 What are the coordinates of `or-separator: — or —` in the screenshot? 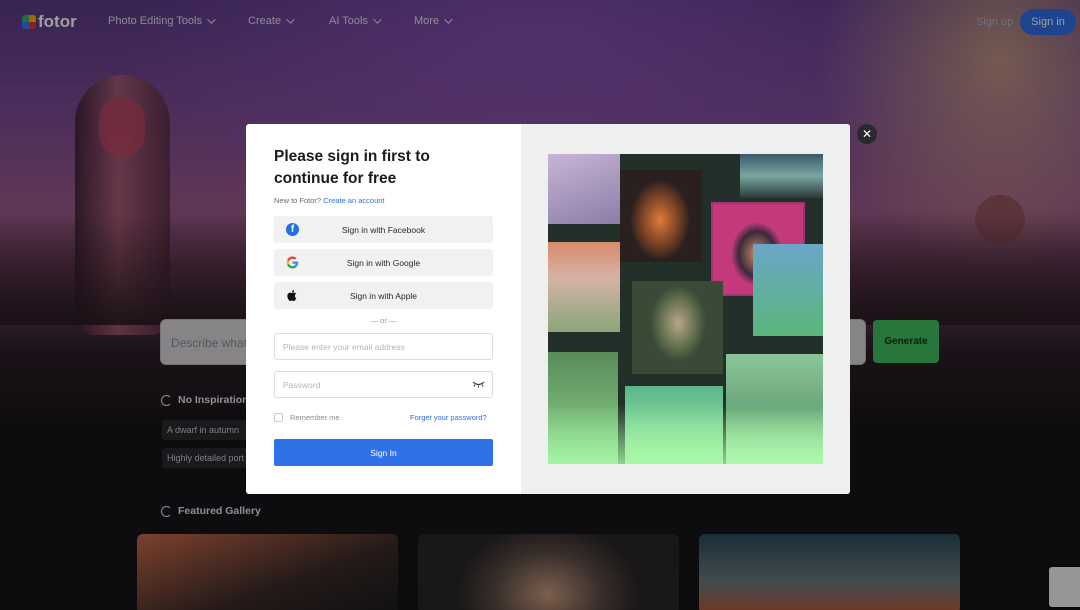 It's located at (383, 320).